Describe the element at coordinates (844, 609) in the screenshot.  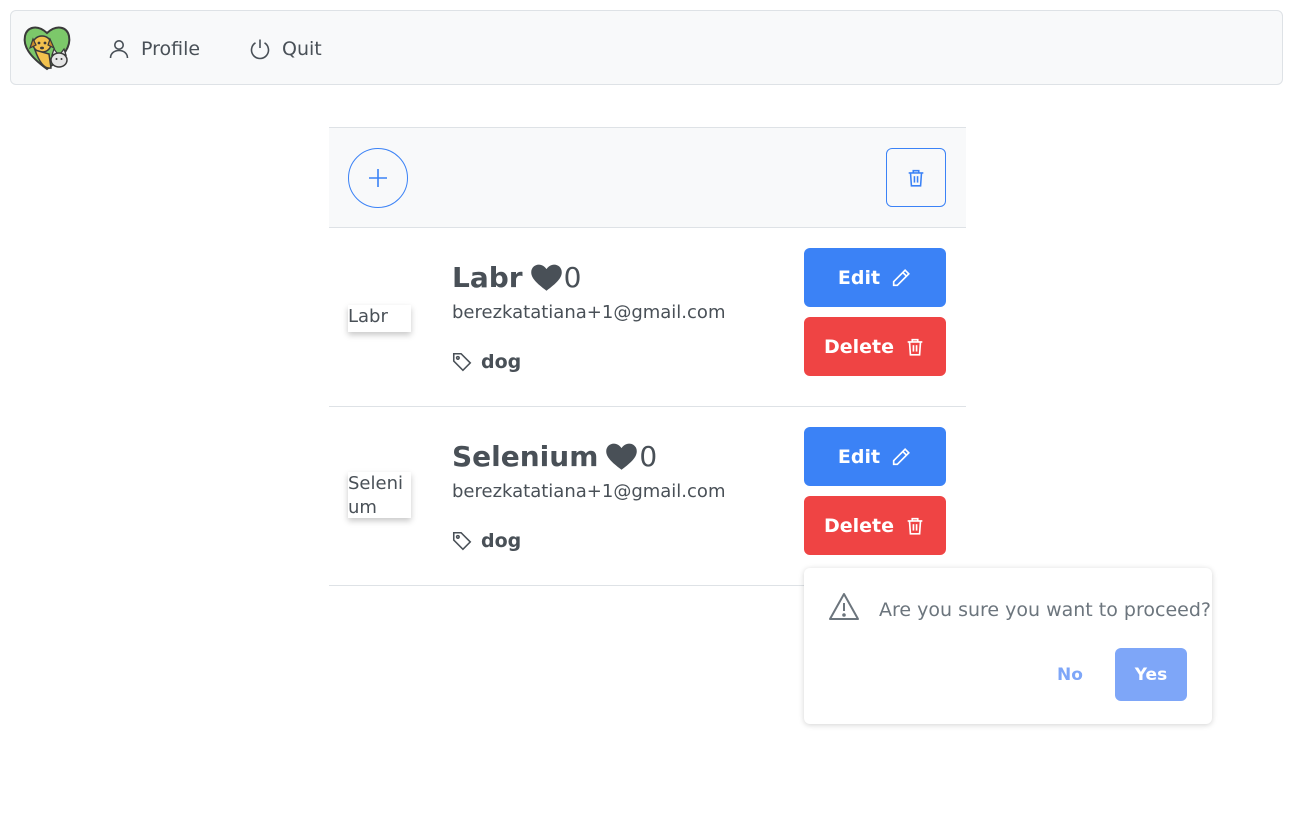
I see `warning-icon` at that location.